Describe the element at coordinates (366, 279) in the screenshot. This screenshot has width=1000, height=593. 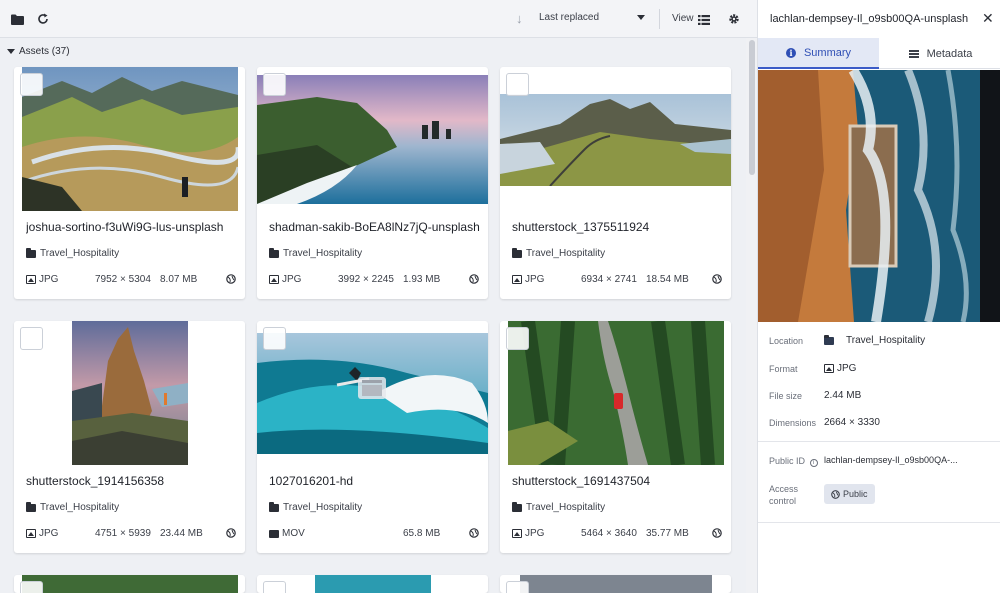
I see `asset-dimensions: 3992 × 2245` at that location.